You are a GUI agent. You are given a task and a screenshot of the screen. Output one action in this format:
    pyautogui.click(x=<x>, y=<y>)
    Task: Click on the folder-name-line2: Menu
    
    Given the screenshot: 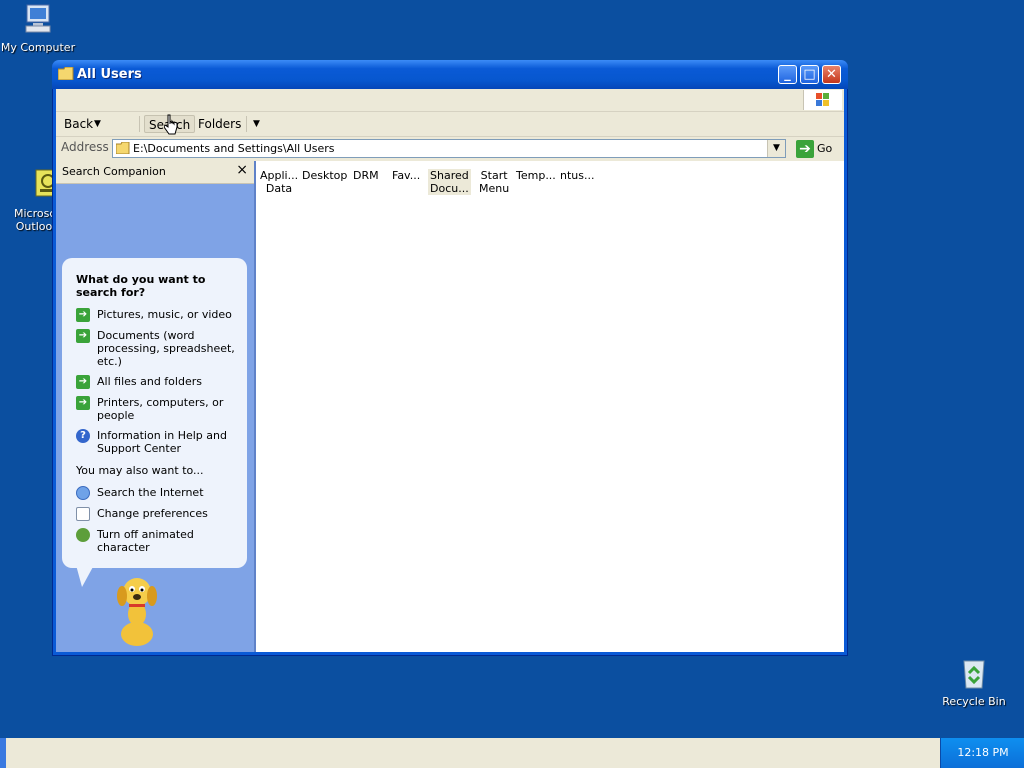 What is the action you would take?
    pyautogui.click(x=494, y=188)
    